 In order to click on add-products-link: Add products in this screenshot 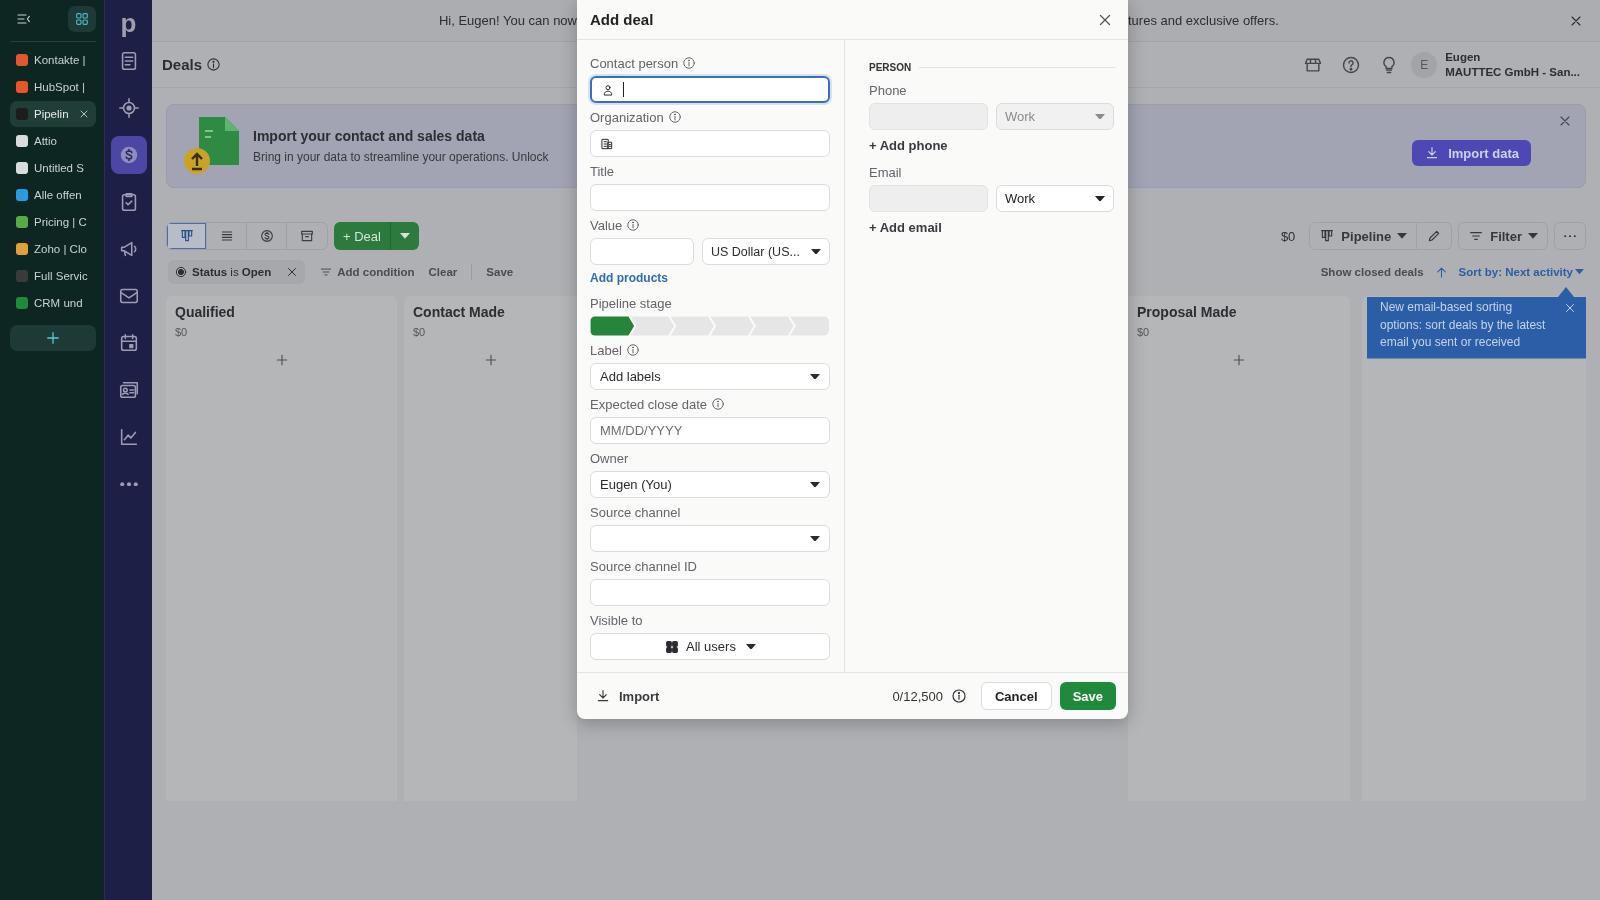, I will do `click(629, 278)`.